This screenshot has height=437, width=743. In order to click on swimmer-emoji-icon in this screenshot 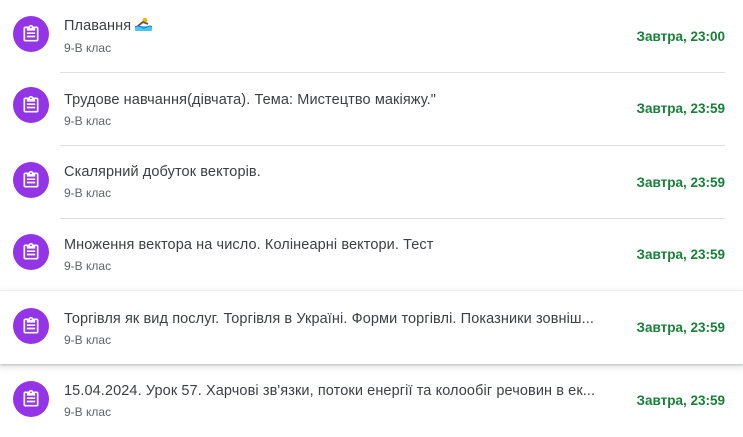, I will do `click(144, 24)`.